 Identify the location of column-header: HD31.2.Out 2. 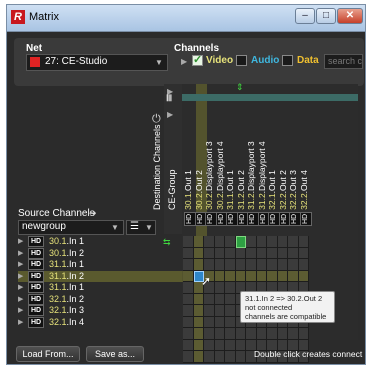
(242, 176).